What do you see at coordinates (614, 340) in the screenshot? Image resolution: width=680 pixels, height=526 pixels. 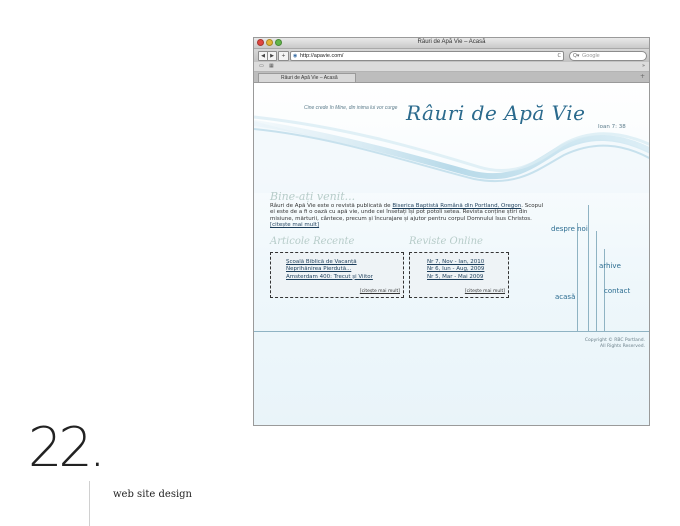 I see `copyright-line: Copyright © RBC Portland.` at bounding box center [614, 340].